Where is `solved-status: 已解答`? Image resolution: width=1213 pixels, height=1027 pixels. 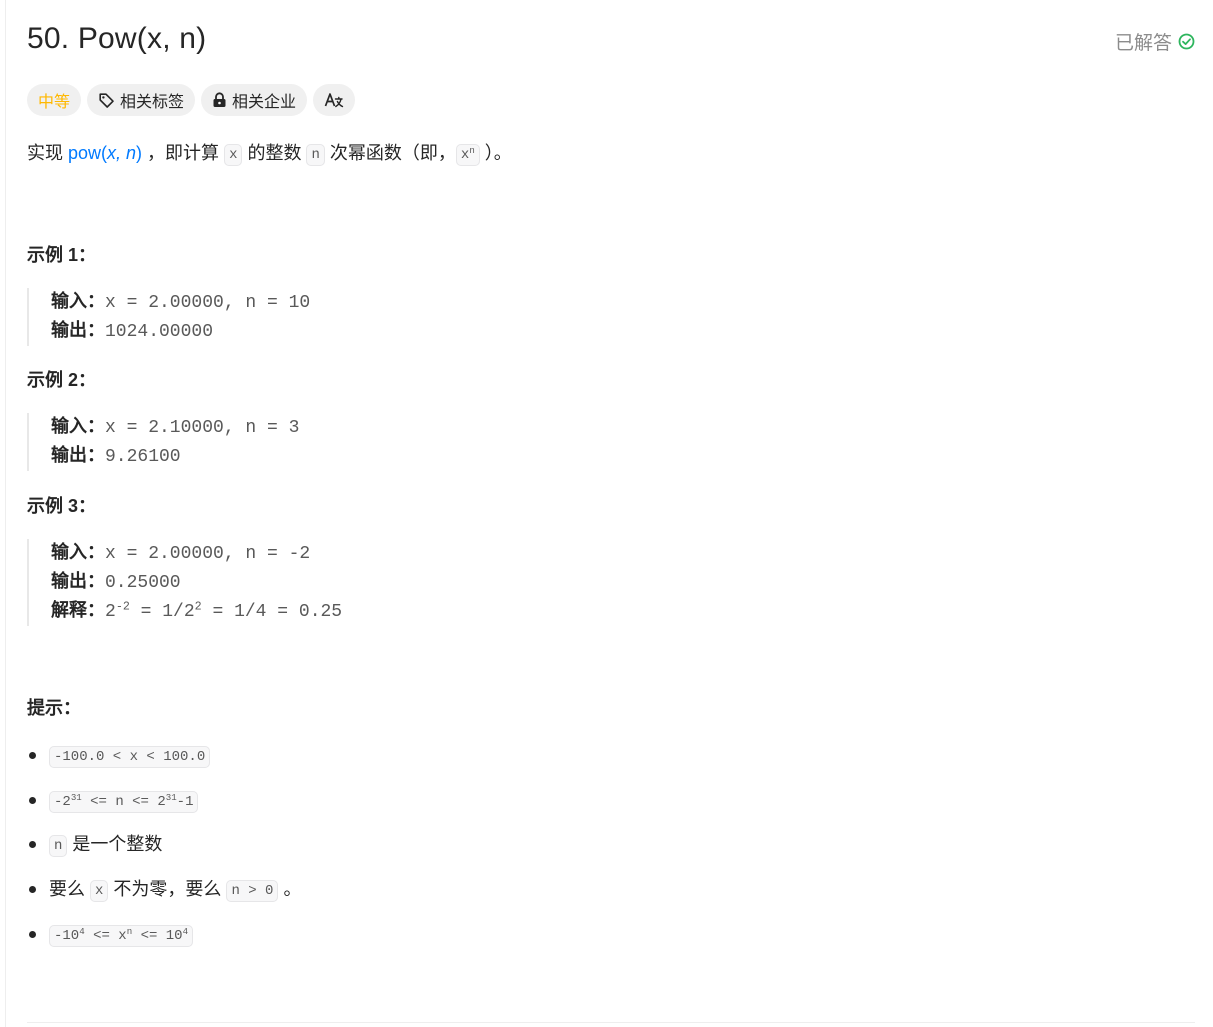
solved-status: 已解答 is located at coordinates (1155, 41).